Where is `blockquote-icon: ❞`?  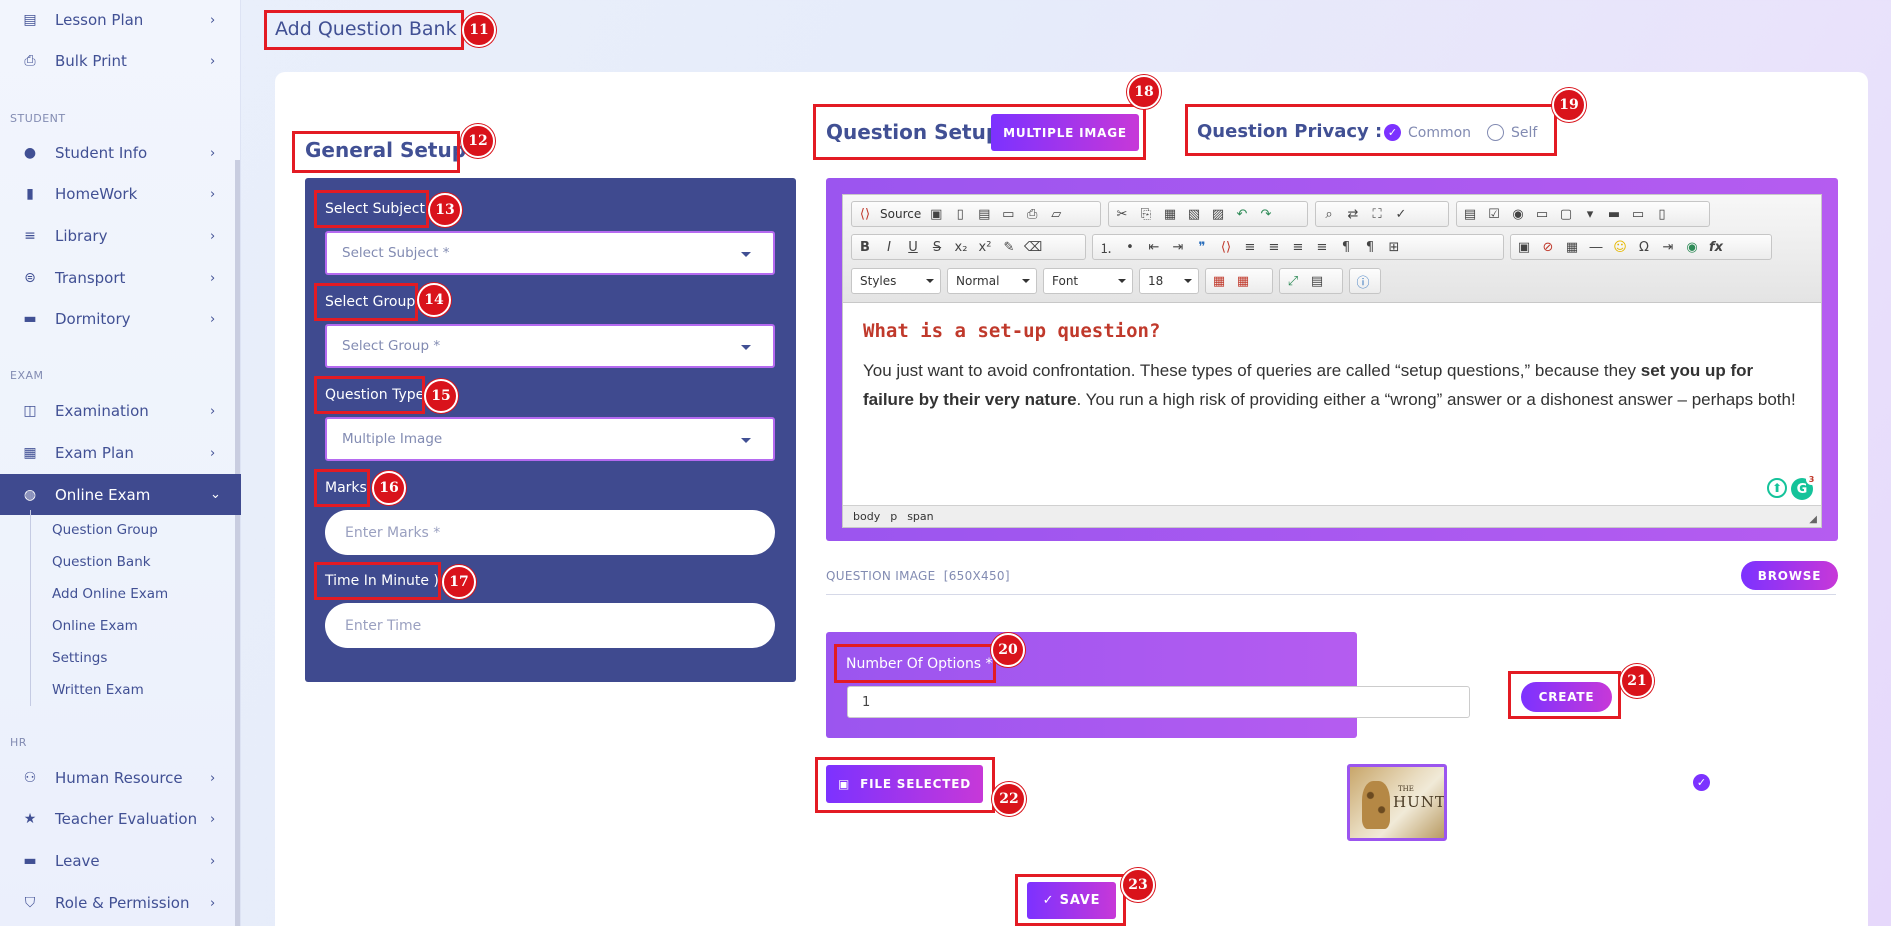
blockquote-icon: ❞ is located at coordinates (1202, 247).